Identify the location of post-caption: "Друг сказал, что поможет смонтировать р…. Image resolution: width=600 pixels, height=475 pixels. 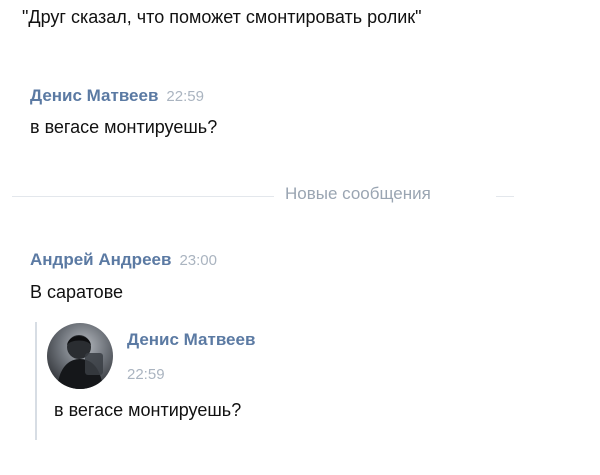
(222, 17).